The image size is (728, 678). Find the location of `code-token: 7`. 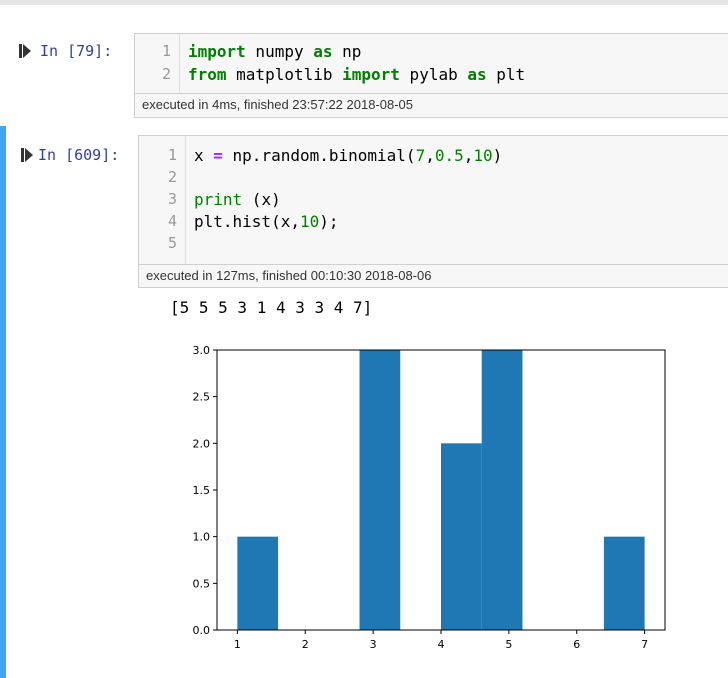

code-token: 7 is located at coordinates (420, 155).